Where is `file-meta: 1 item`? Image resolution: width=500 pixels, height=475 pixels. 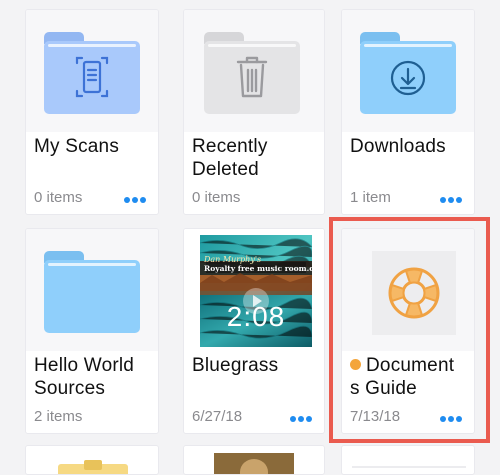 file-meta: 1 item is located at coordinates (370, 197).